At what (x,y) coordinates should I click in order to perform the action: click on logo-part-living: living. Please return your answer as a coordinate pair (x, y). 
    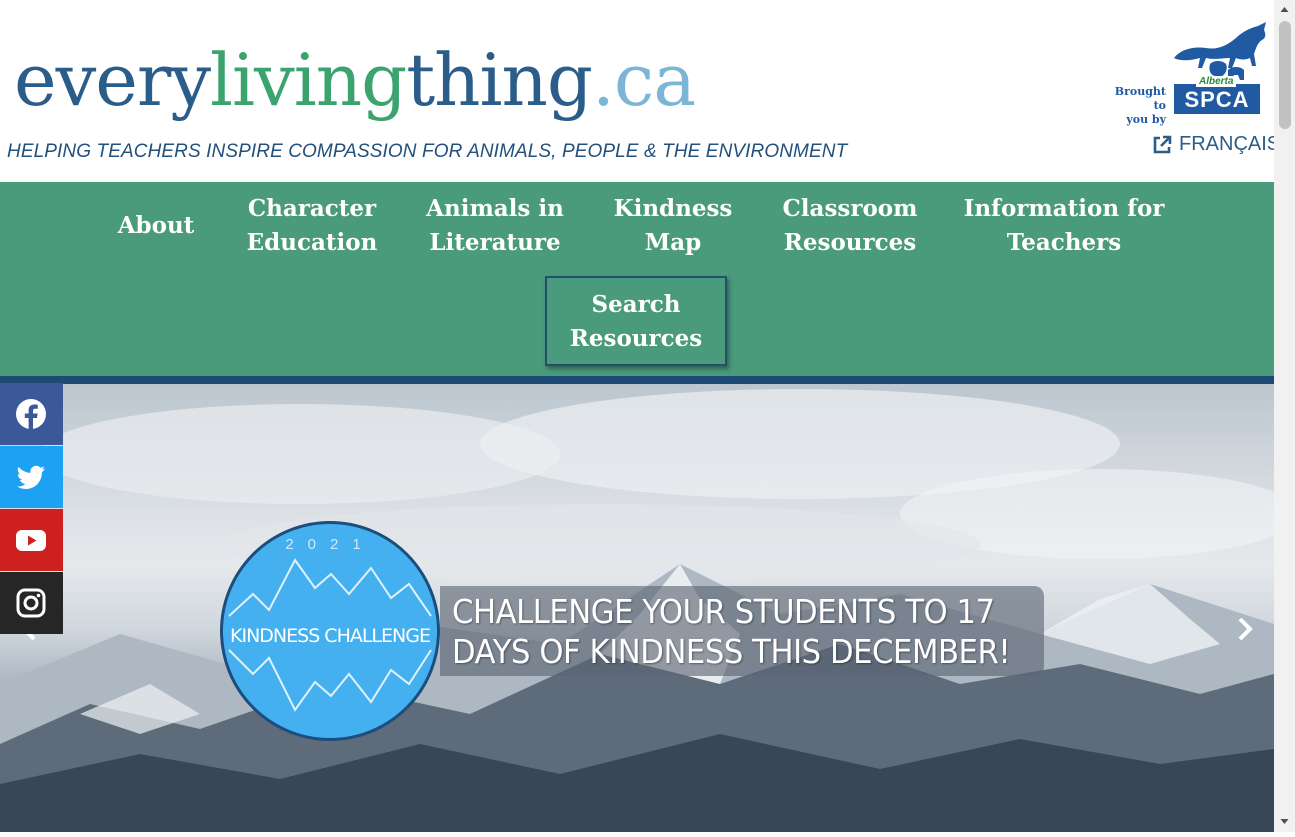
    Looking at the image, I should click on (308, 80).